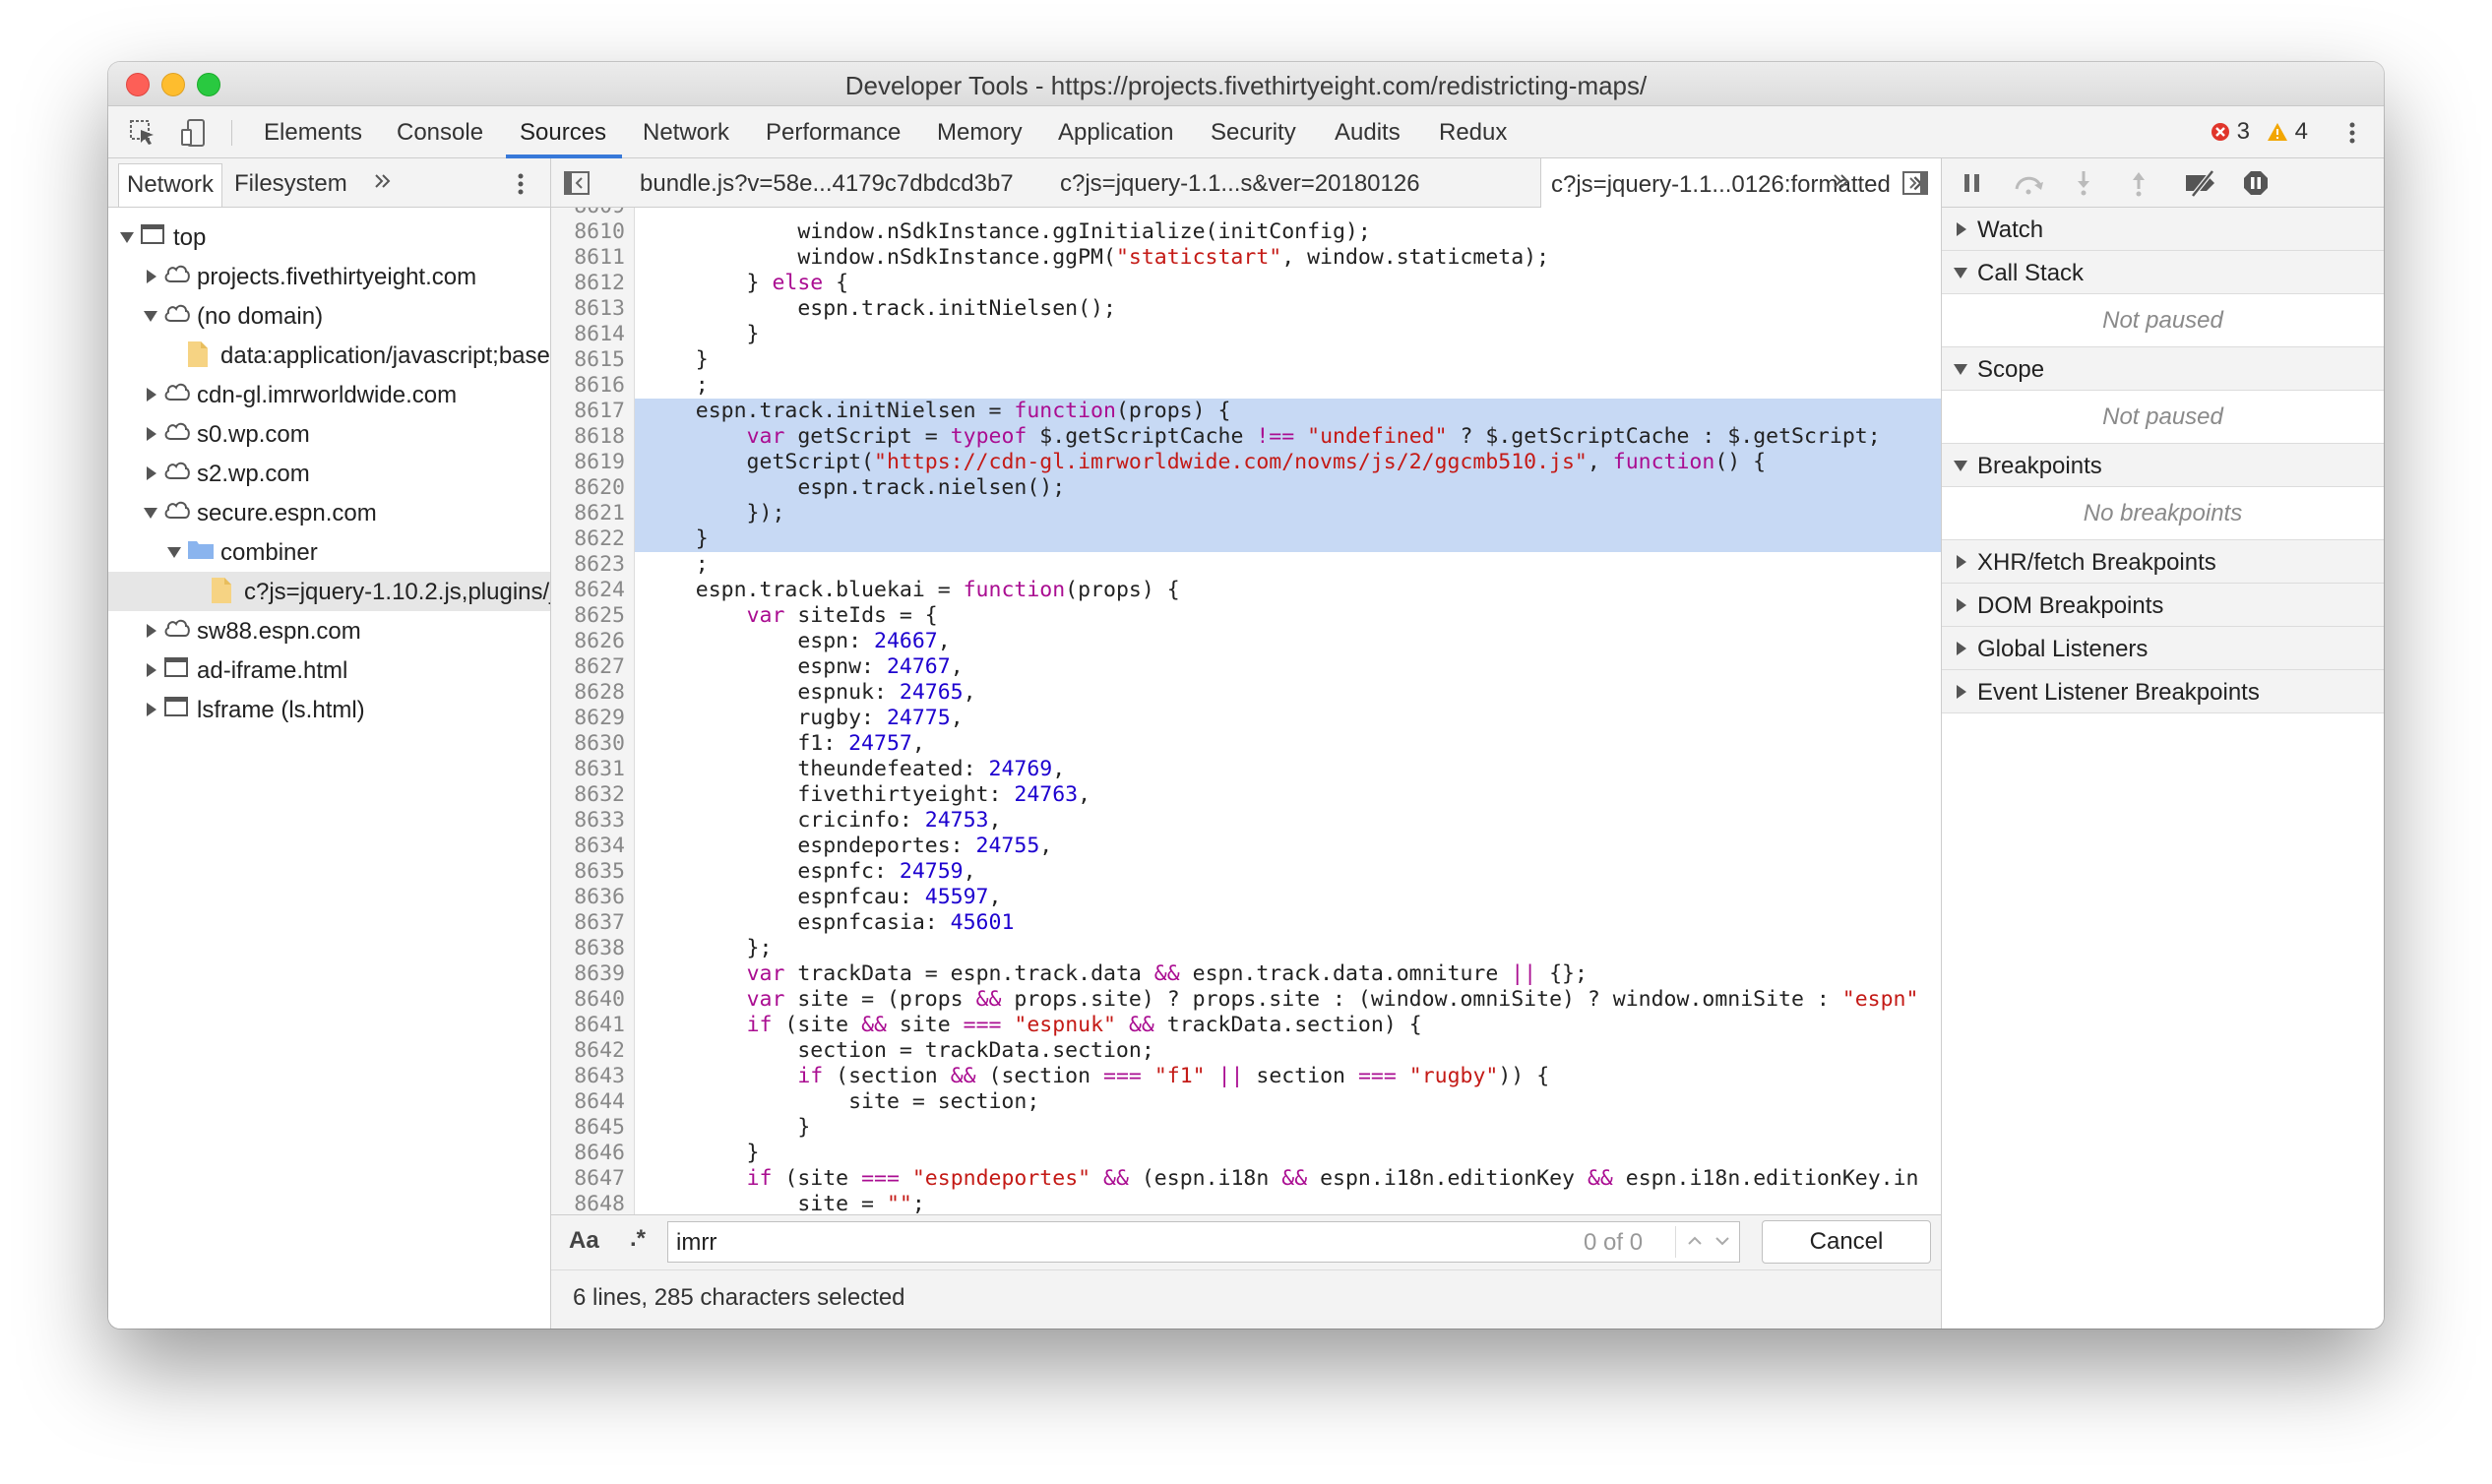 The width and height of the screenshot is (2492, 1484). I want to click on tab-audits: Audits, so click(1368, 133).